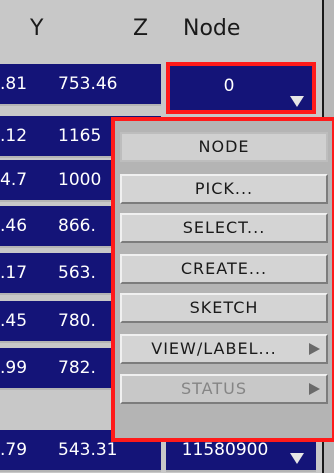 The image size is (334, 473). What do you see at coordinates (13, 84) in the screenshot?
I see `cell-y: .81` at bounding box center [13, 84].